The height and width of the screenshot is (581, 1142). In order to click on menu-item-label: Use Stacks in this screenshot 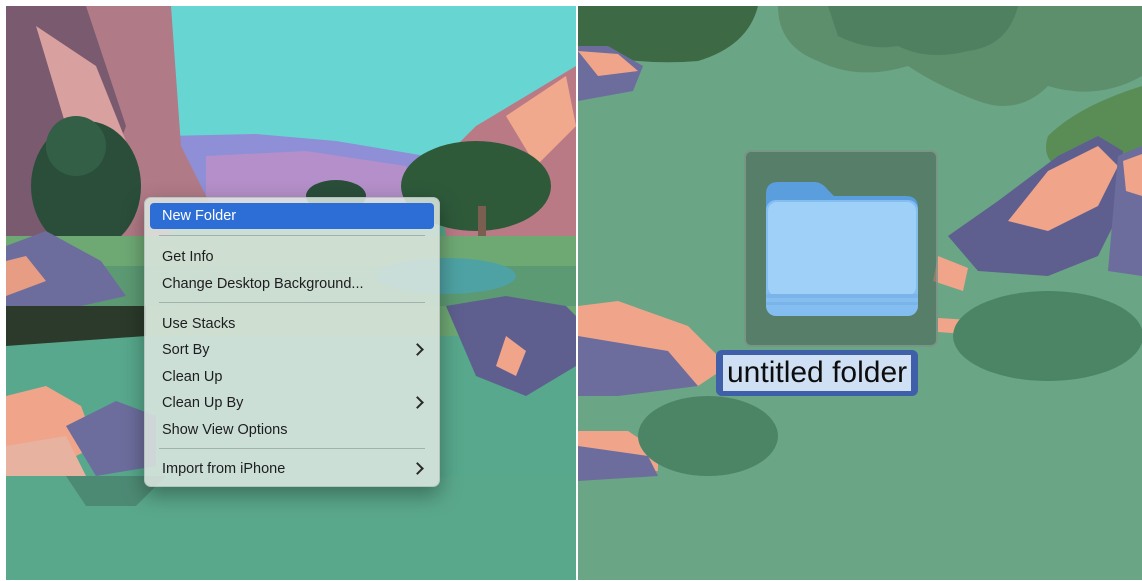, I will do `click(199, 324)`.